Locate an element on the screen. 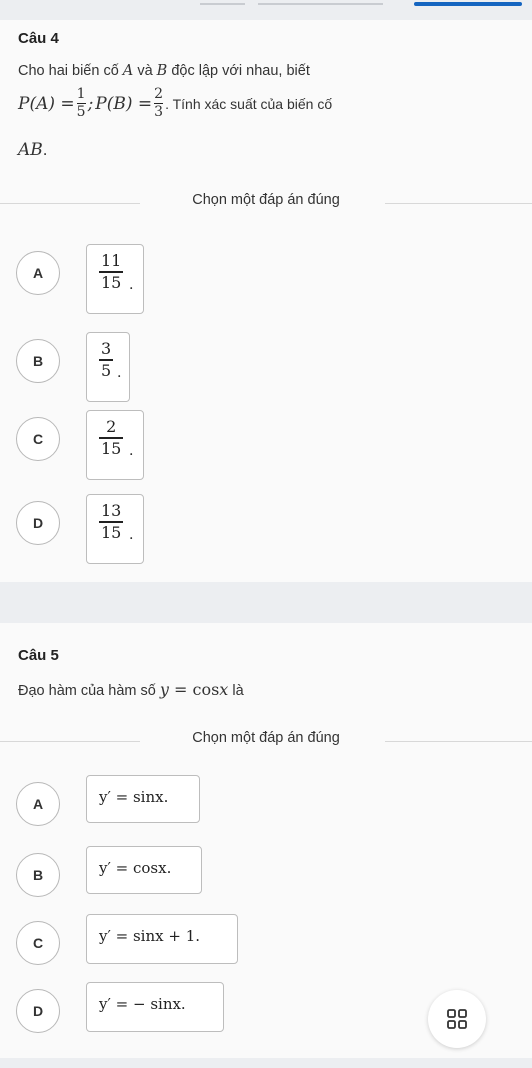  option-answer-box: y′ = cosx. is located at coordinates (144, 870).